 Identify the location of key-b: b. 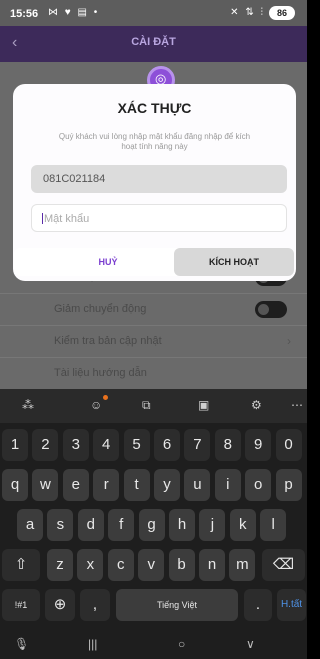
(181, 565).